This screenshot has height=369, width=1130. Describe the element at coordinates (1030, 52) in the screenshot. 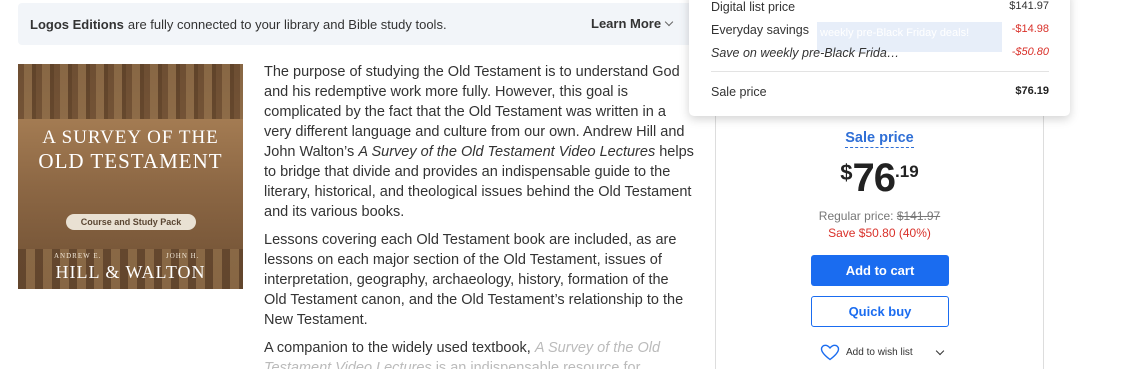

I see `breakdown-value: -$50.80` at that location.